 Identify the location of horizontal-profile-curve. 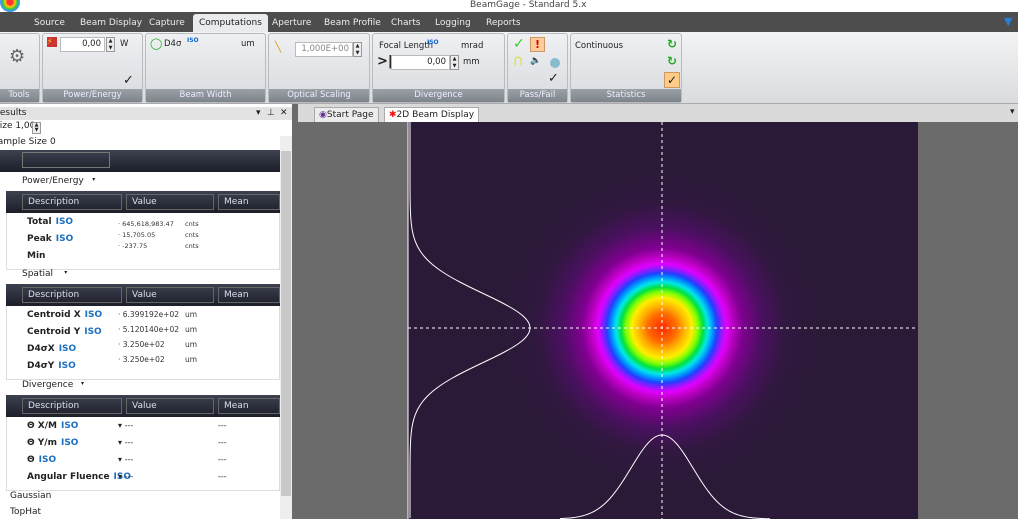
(665, 476).